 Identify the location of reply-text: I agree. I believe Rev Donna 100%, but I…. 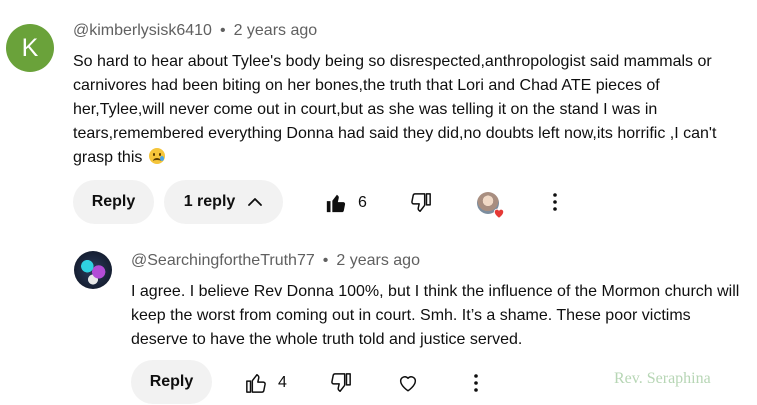
(441, 316).